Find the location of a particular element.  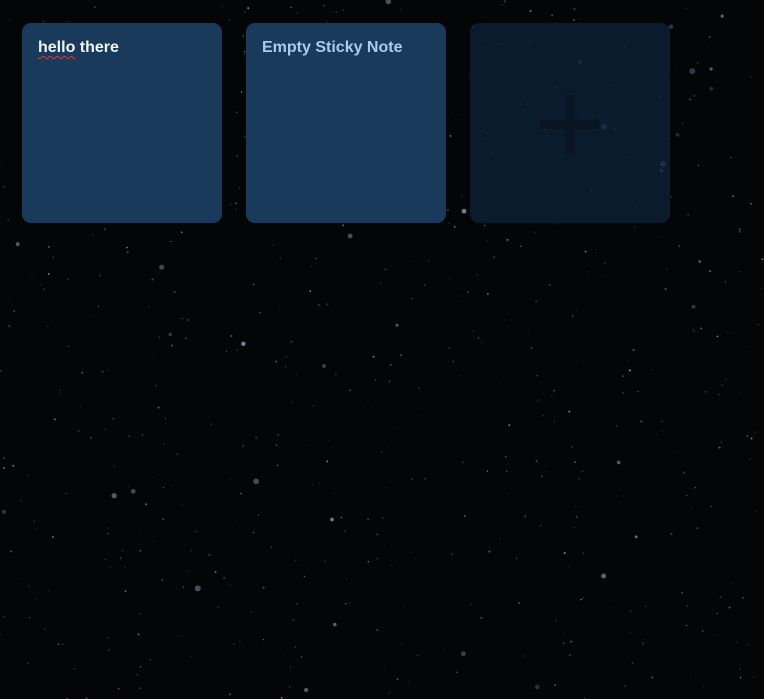

sticky-note-text: hello there is located at coordinates (122, 48).